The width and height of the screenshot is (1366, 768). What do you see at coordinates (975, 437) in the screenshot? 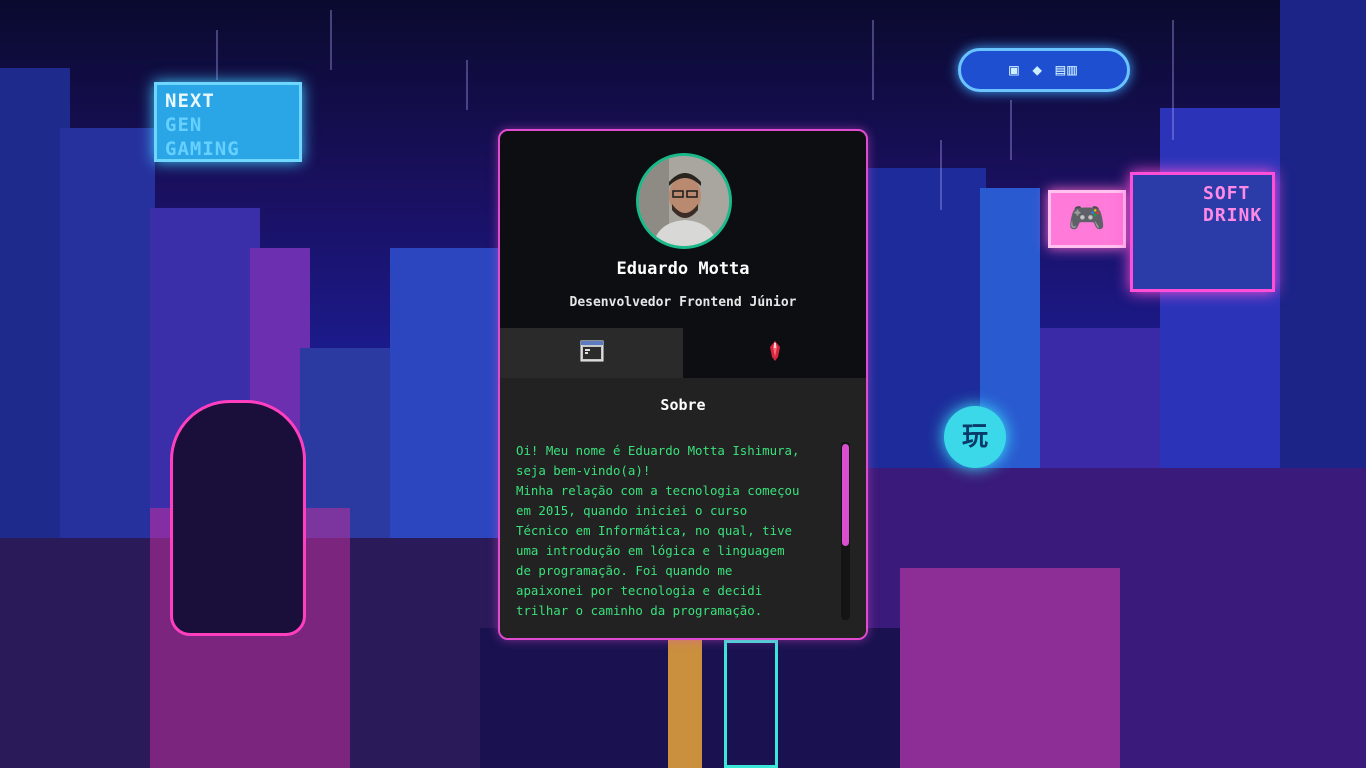
I see `round-neon-sign: 玩` at bounding box center [975, 437].